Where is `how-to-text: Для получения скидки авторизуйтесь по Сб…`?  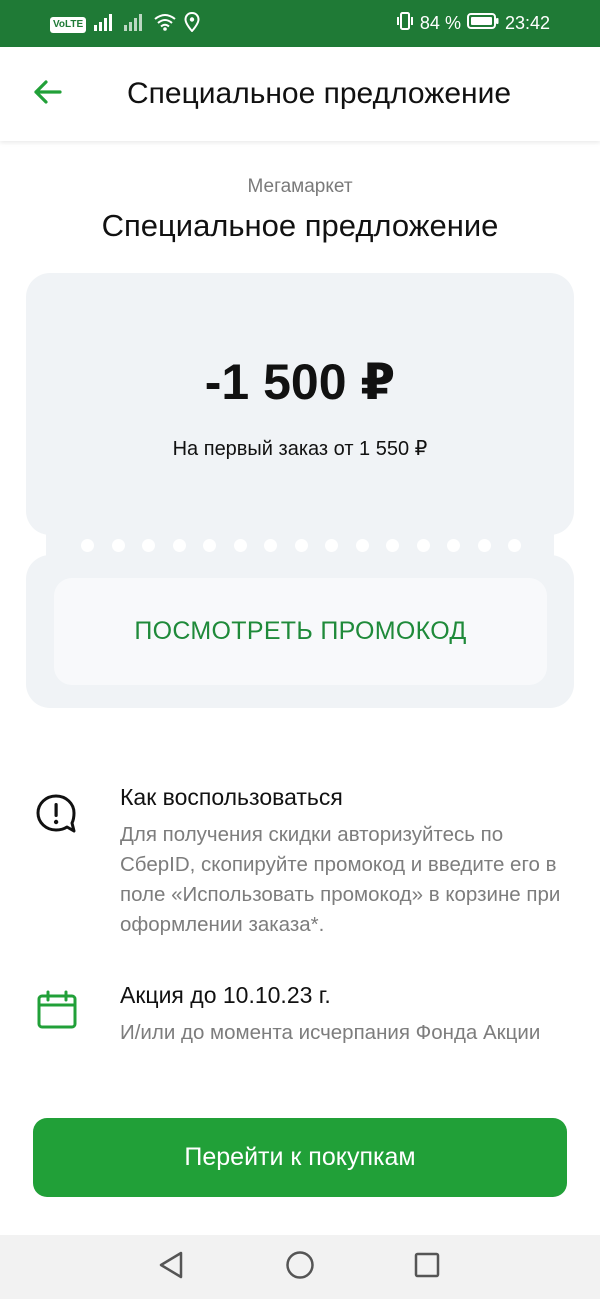
how-to-text: Для получения скидки авторизуйтесь по Сб… is located at coordinates (340, 879).